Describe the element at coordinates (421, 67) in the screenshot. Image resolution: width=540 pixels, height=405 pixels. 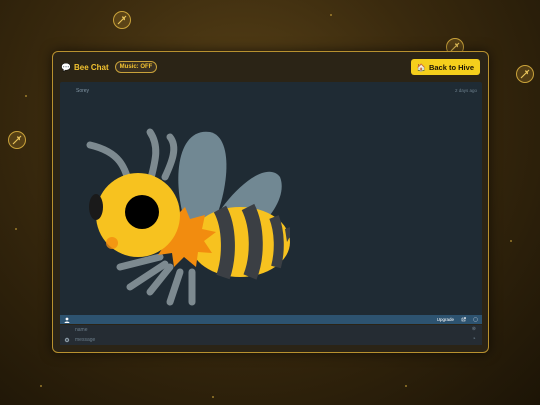
I see `house-icon: 🏠` at that location.